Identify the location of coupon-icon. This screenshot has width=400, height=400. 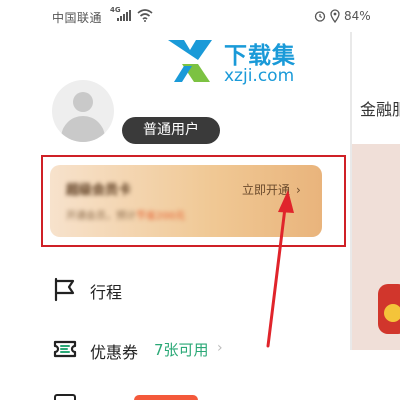
(65, 349).